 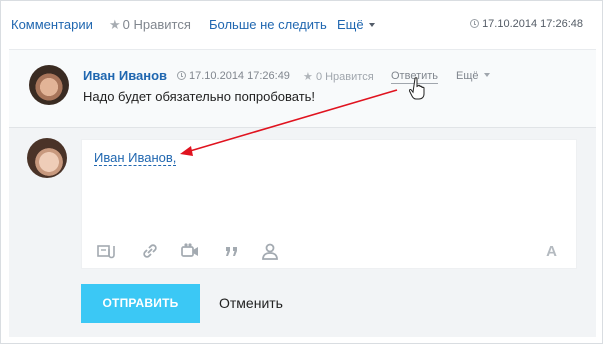 What do you see at coordinates (268, 24) in the screenshot?
I see `unfollow-link: Больше не следить` at bounding box center [268, 24].